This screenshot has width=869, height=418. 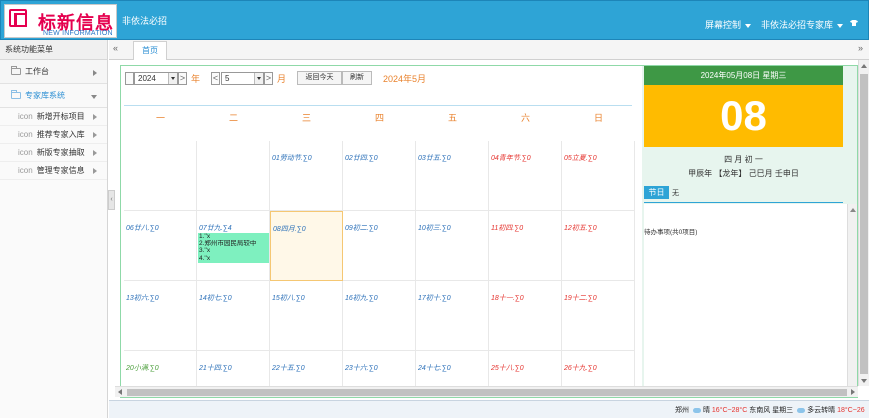 I want to click on prev-month-button: <, so click(x=215, y=78).